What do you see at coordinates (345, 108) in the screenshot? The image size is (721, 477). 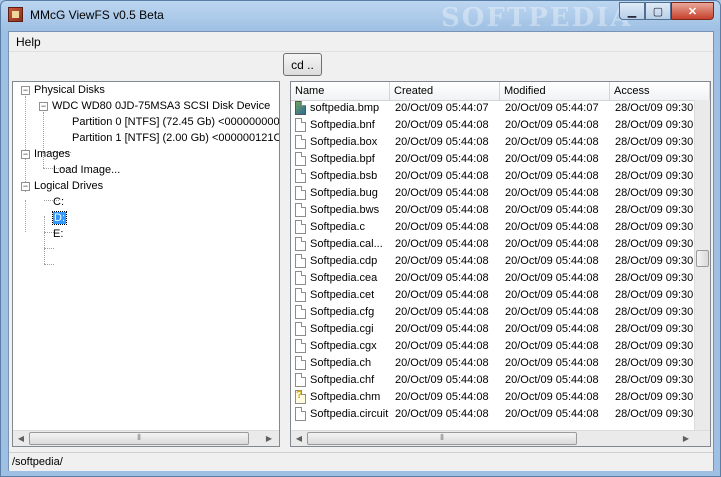 I see `file-name: softpedia.bmp` at bounding box center [345, 108].